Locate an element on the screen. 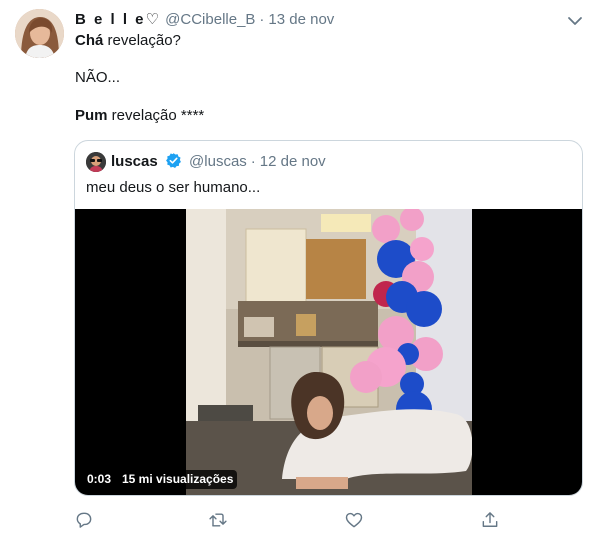  quoted-date: 12 de nov is located at coordinates (292, 161).